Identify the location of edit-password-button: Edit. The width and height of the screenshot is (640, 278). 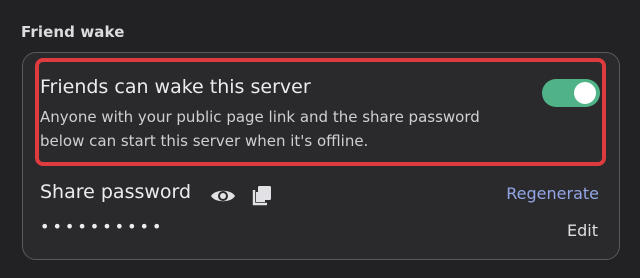
(582, 230).